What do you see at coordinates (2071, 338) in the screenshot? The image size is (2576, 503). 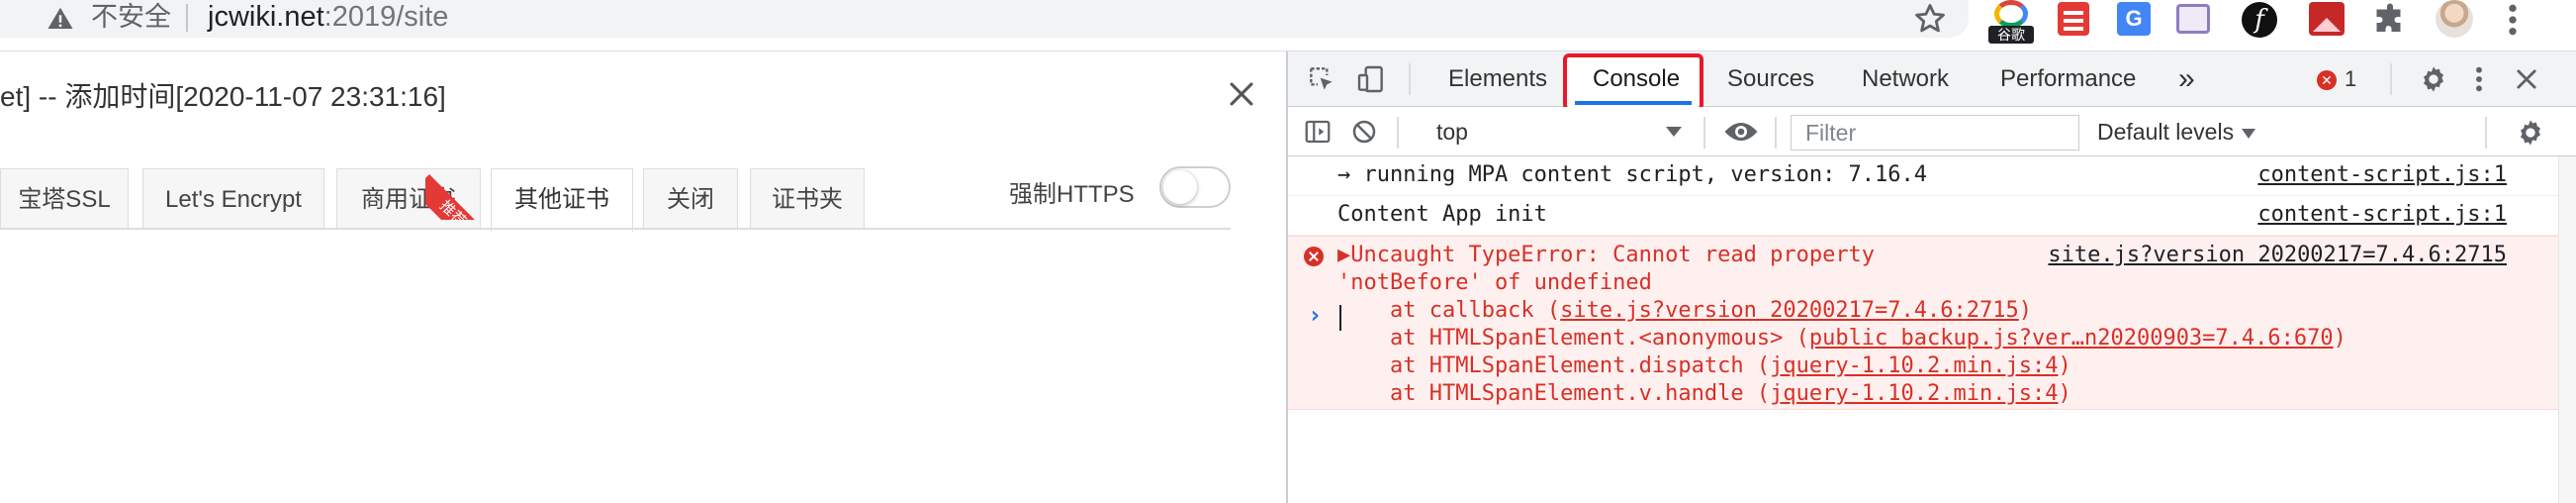 I see `stack-frame-link: public backup.js?ver…n20200903=7.4.6:670` at bounding box center [2071, 338].